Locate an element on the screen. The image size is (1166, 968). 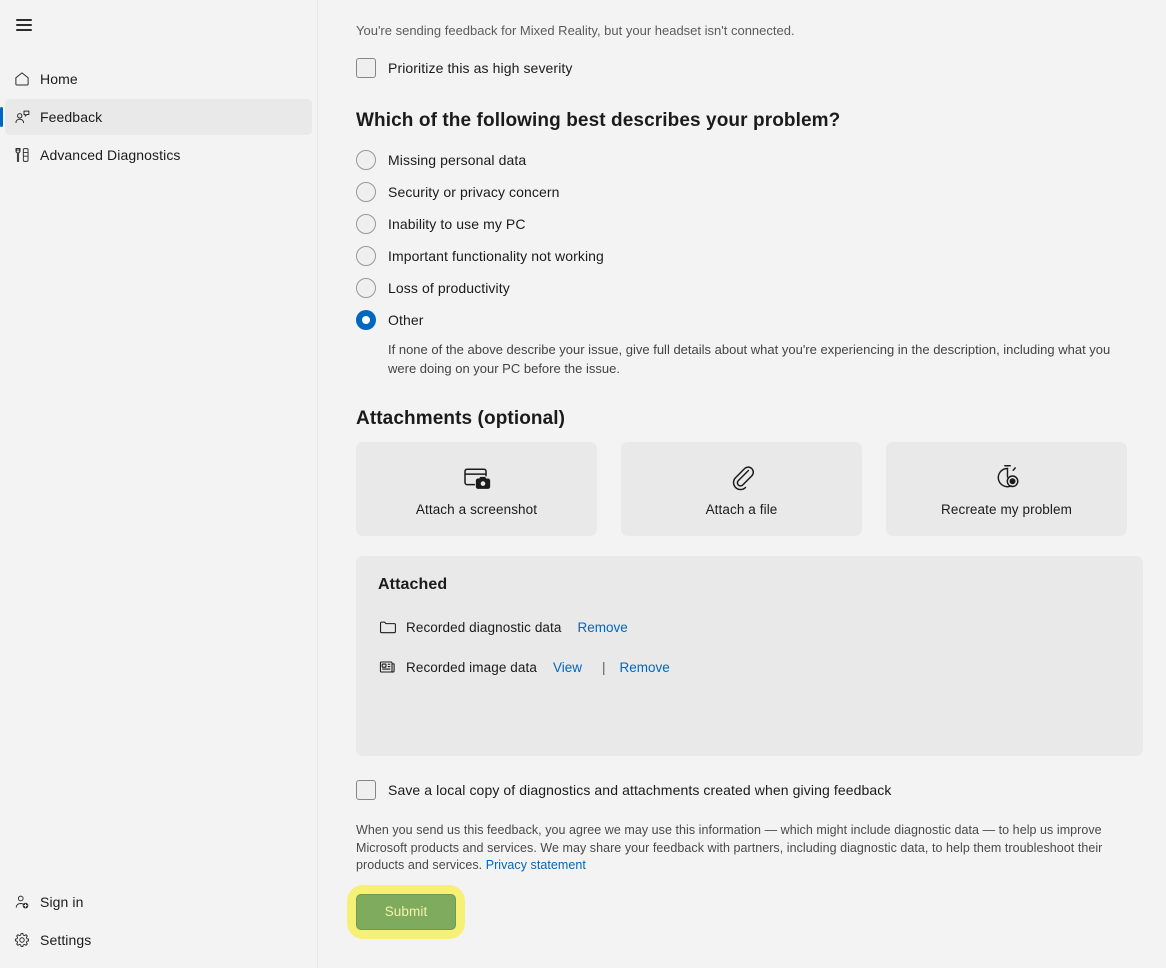
menu-hamburger-button is located at coordinates (24, 25).